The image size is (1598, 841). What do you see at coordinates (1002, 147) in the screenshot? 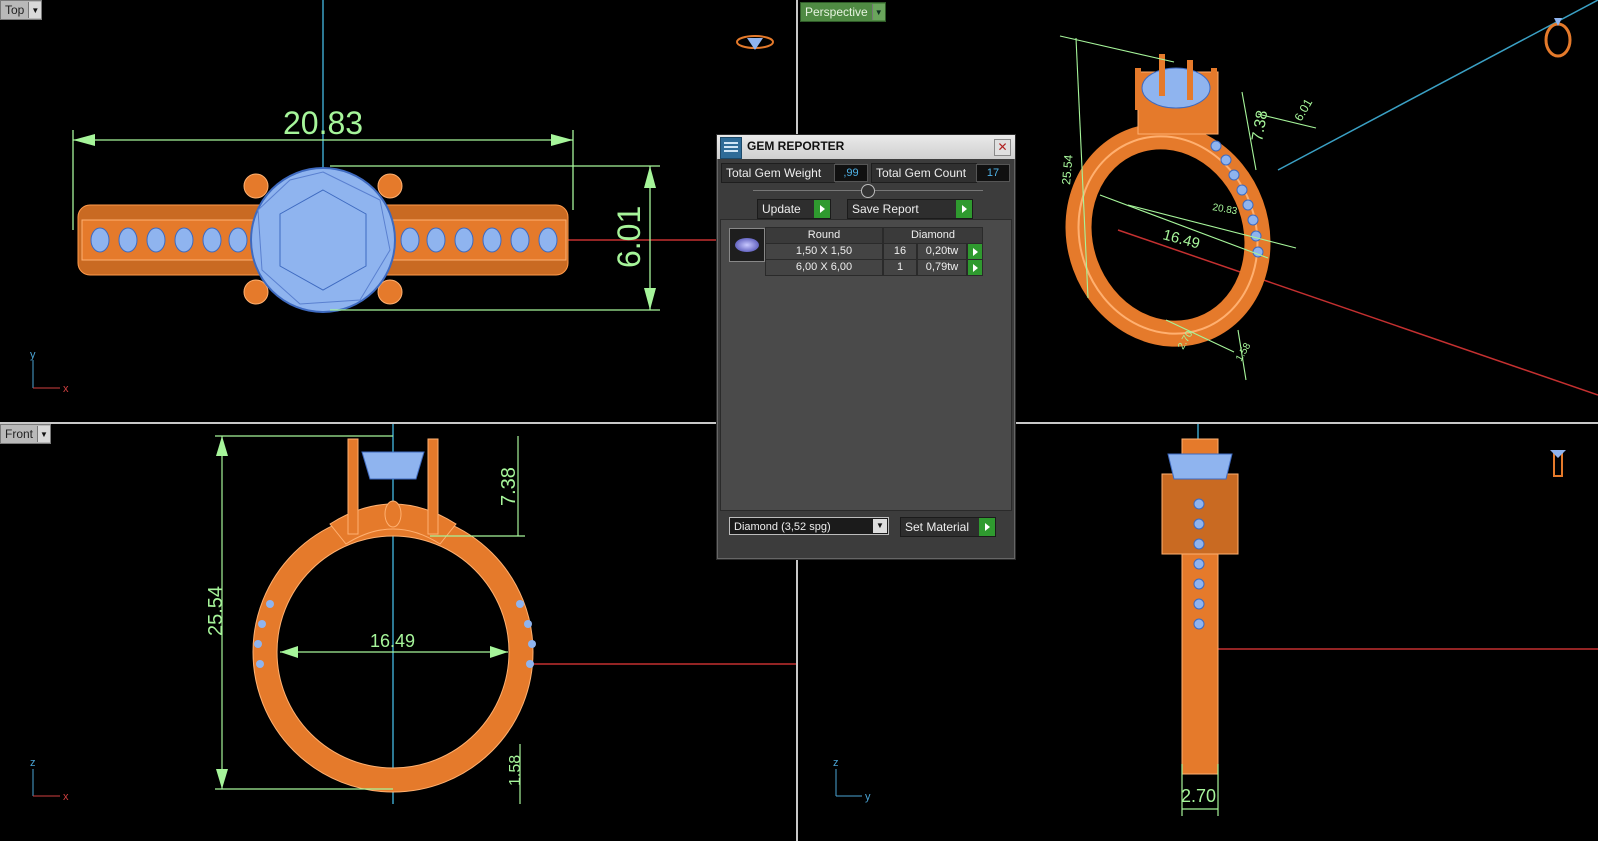
I see `close-icon: ✕` at bounding box center [1002, 147].